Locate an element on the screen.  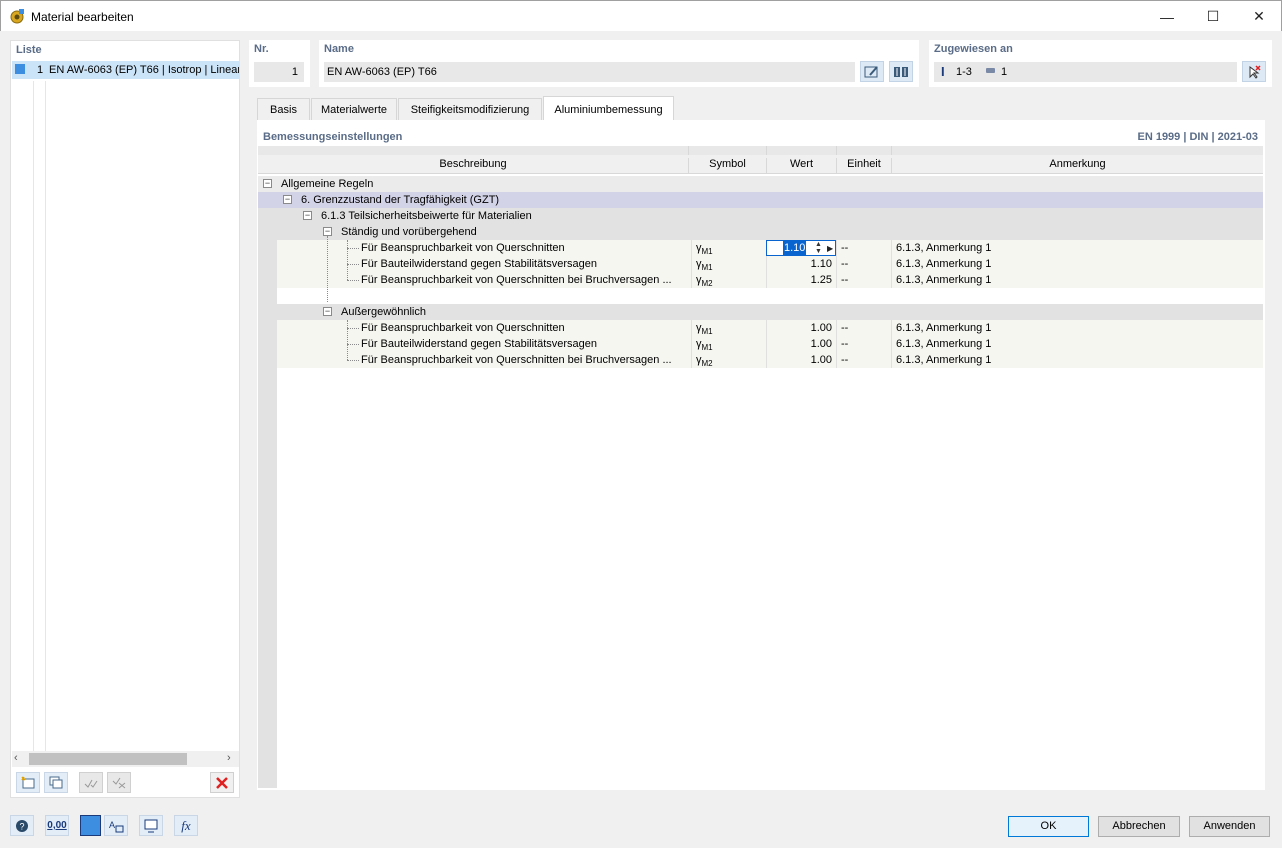
assigned-members: 1-3 is located at coordinates (964, 72).